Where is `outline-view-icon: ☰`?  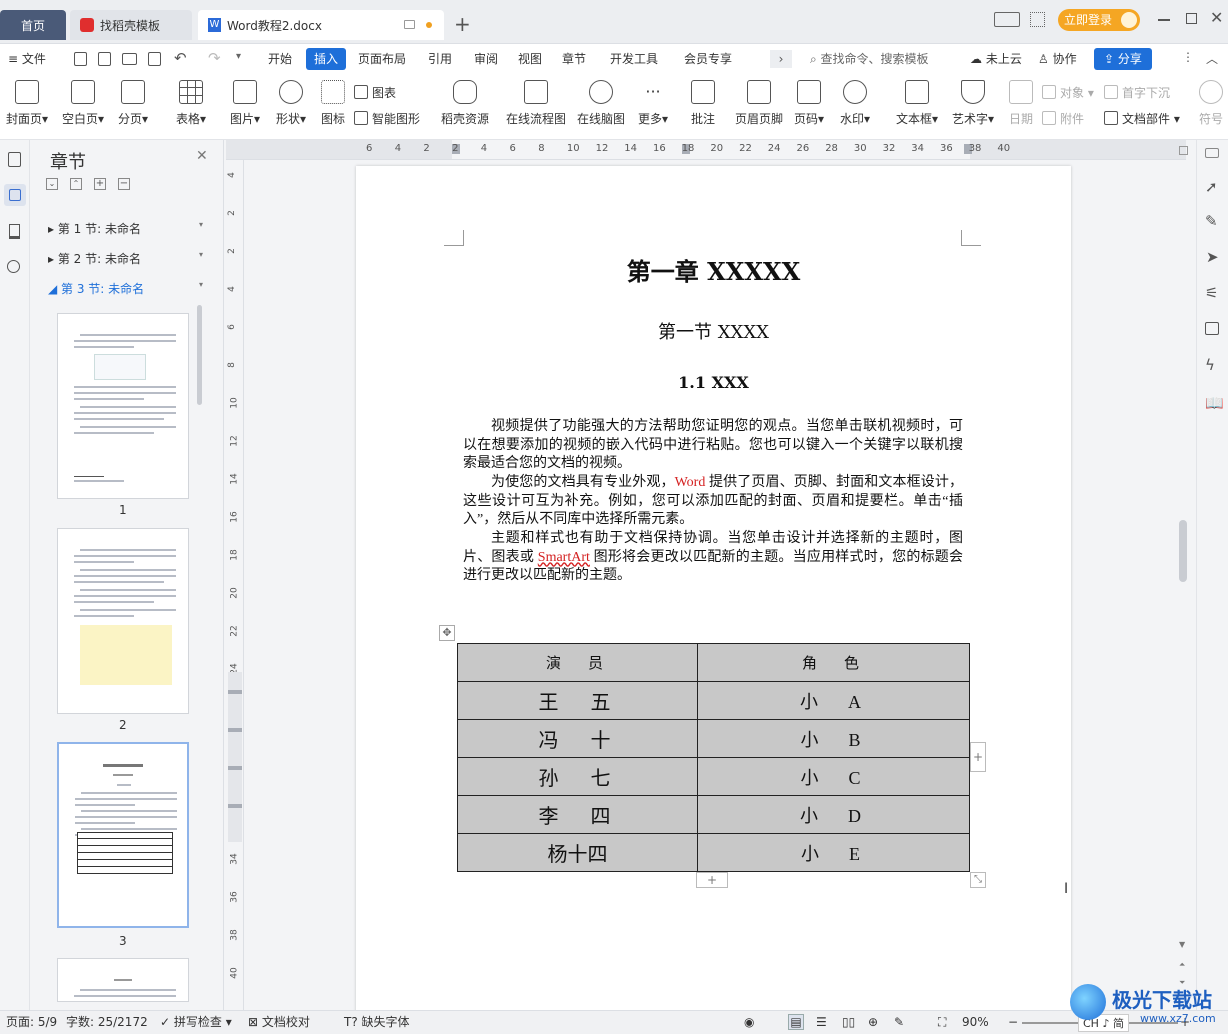 outline-view-icon: ☰ is located at coordinates (821, 1022).